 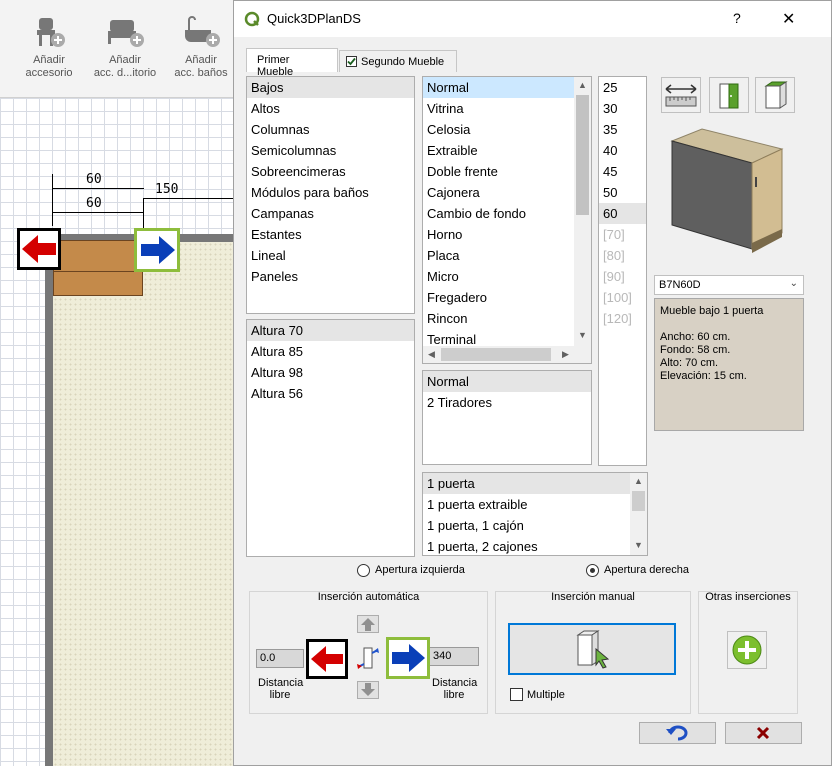 I want to click on list-item: Lineal, so click(x=330, y=255).